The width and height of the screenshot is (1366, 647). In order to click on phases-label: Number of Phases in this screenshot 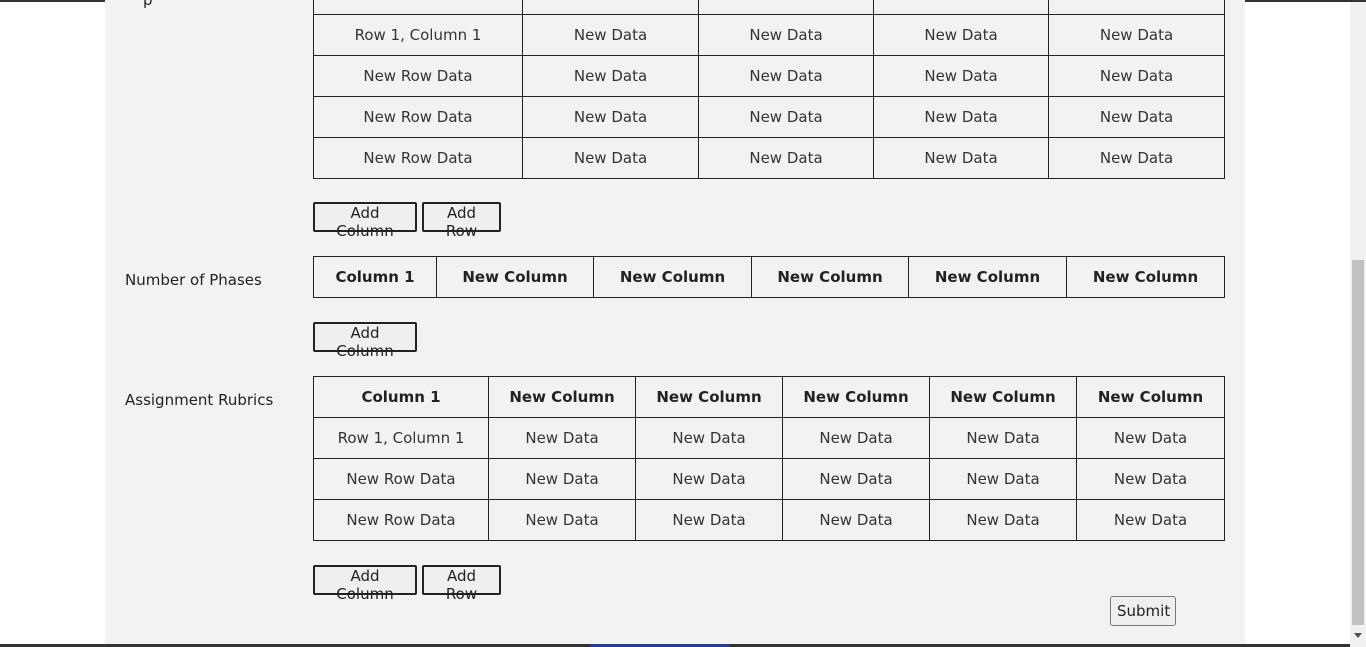, I will do `click(193, 280)`.